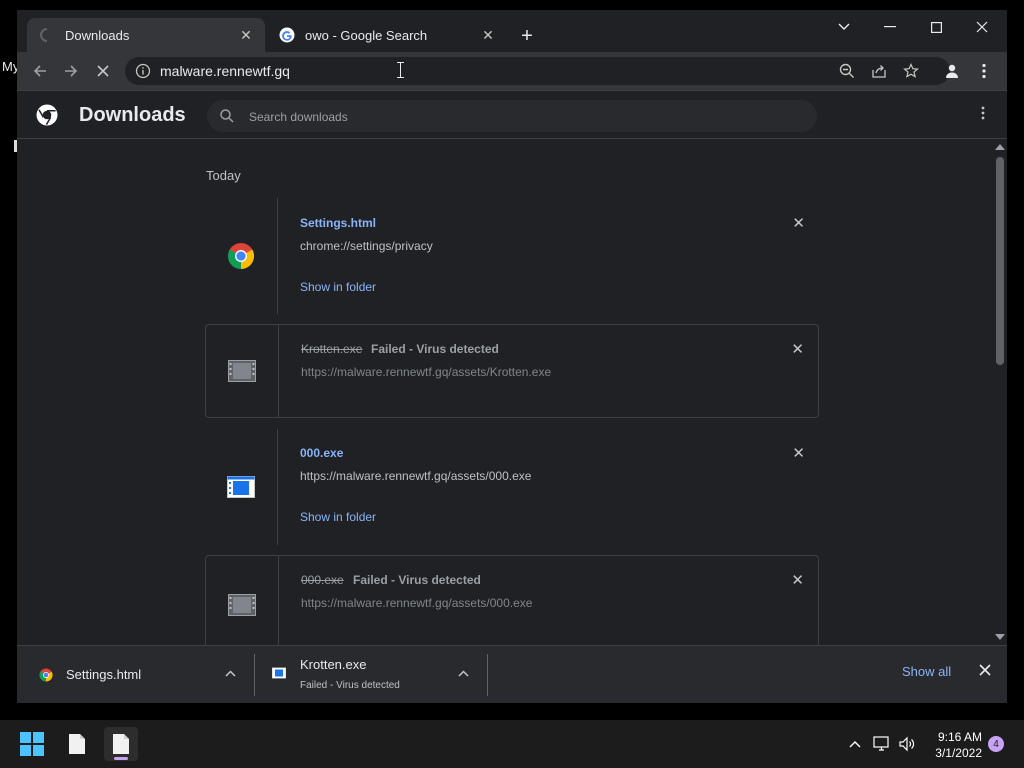  I want to click on new-tab-button: +, so click(527, 36).